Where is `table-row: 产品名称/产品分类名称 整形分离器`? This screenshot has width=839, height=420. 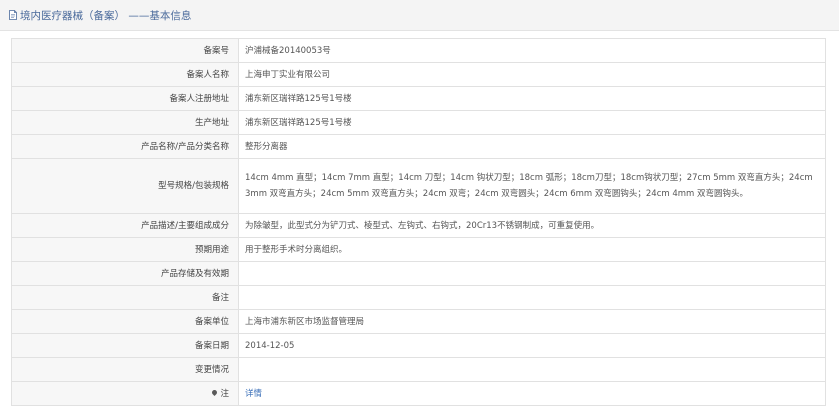 table-row: 产品名称/产品分类名称 整形分离器 is located at coordinates (418, 146).